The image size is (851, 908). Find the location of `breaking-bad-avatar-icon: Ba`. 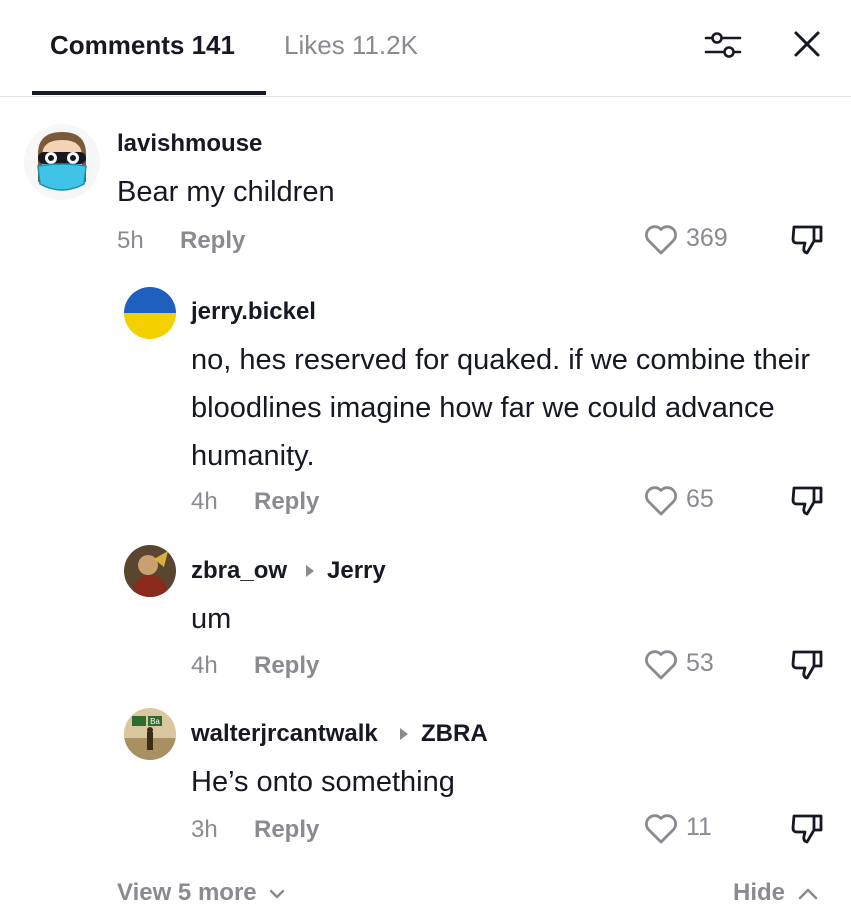

breaking-bad-avatar-icon: Ba is located at coordinates (150, 734).